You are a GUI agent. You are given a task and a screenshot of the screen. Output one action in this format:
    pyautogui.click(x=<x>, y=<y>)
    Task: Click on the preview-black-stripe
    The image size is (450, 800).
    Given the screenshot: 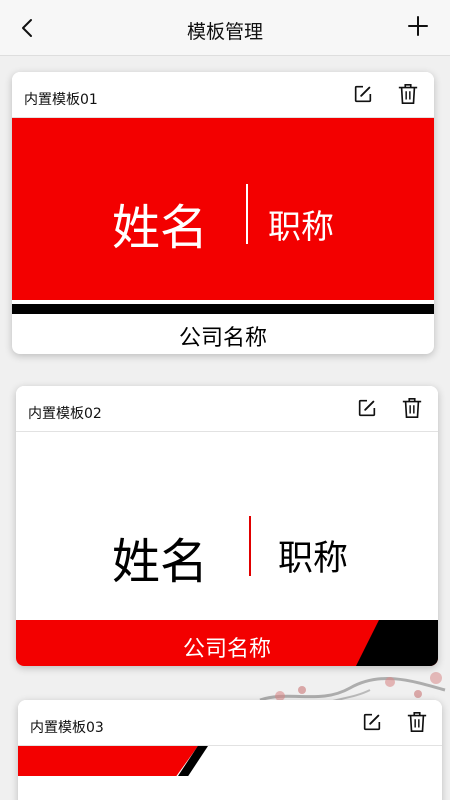 What is the action you would take?
    pyautogui.click(x=223, y=309)
    